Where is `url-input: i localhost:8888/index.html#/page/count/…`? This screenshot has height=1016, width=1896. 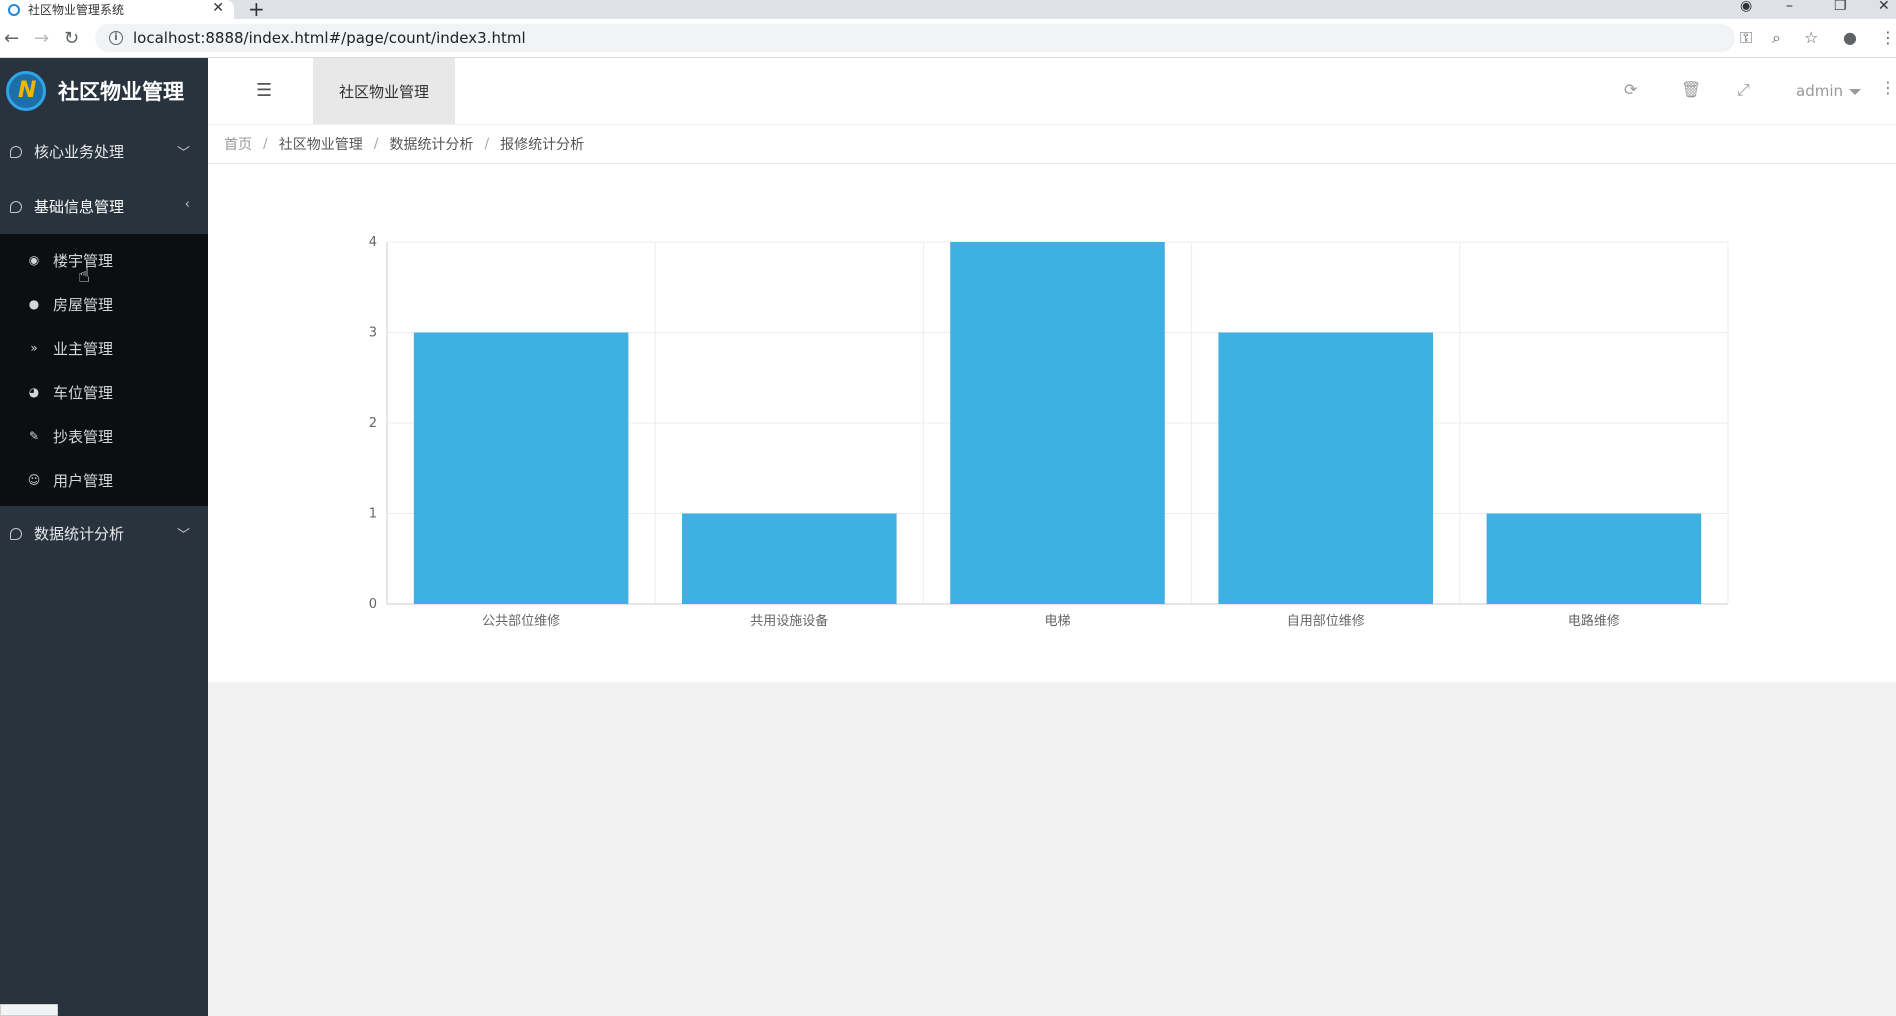 url-input: i localhost:8888/index.html#/page/count/… is located at coordinates (915, 38).